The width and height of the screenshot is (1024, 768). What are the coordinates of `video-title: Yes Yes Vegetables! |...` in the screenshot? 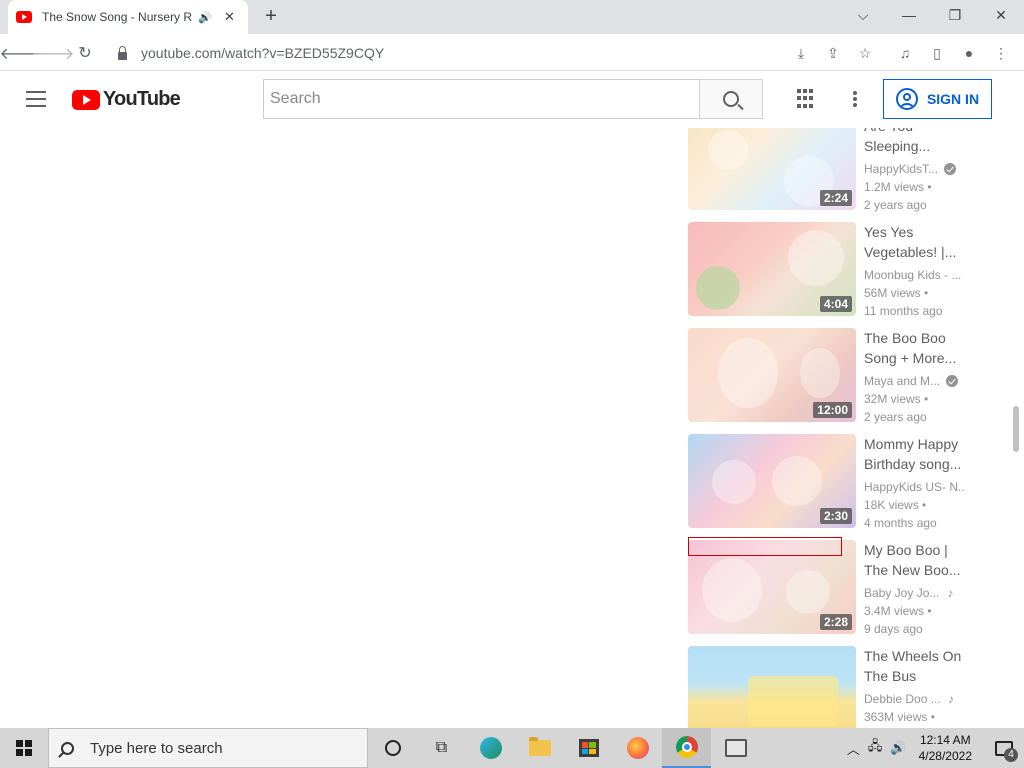 It's located at (914, 242).